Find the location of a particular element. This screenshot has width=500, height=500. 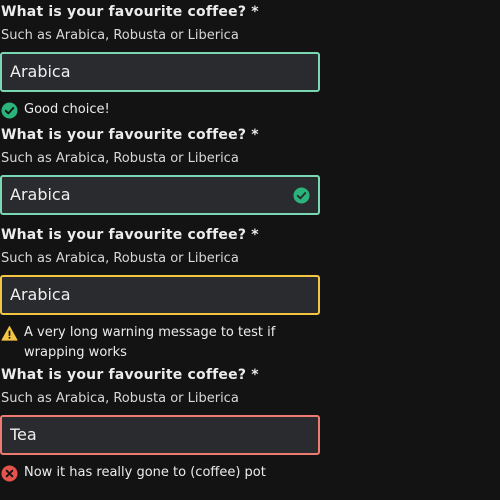

error-circle-icon is located at coordinates (9, 473).